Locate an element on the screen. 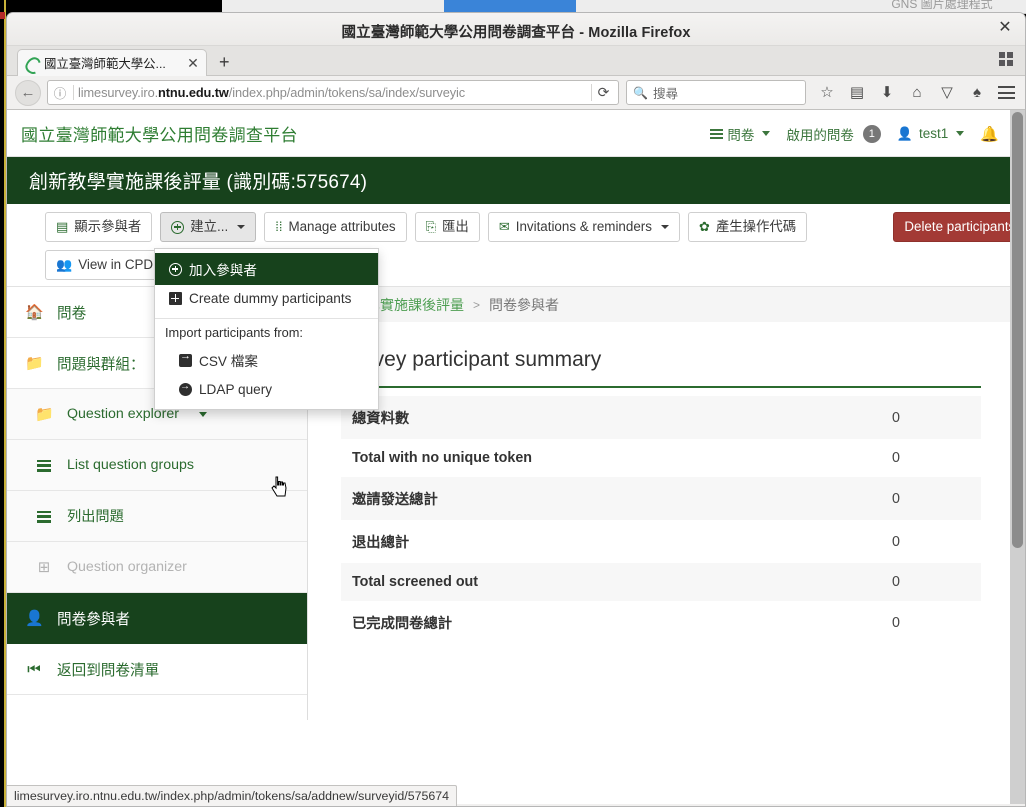 The width and height of the screenshot is (1026, 807). dropdown-import-csv: CSV 檔案 is located at coordinates (266, 360).